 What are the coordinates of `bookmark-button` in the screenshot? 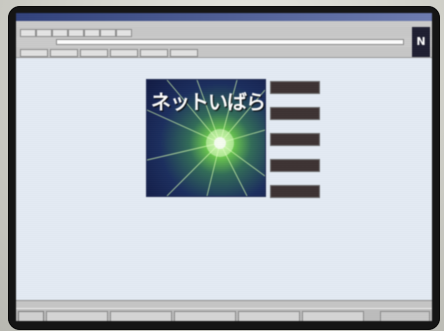 It's located at (34, 53).